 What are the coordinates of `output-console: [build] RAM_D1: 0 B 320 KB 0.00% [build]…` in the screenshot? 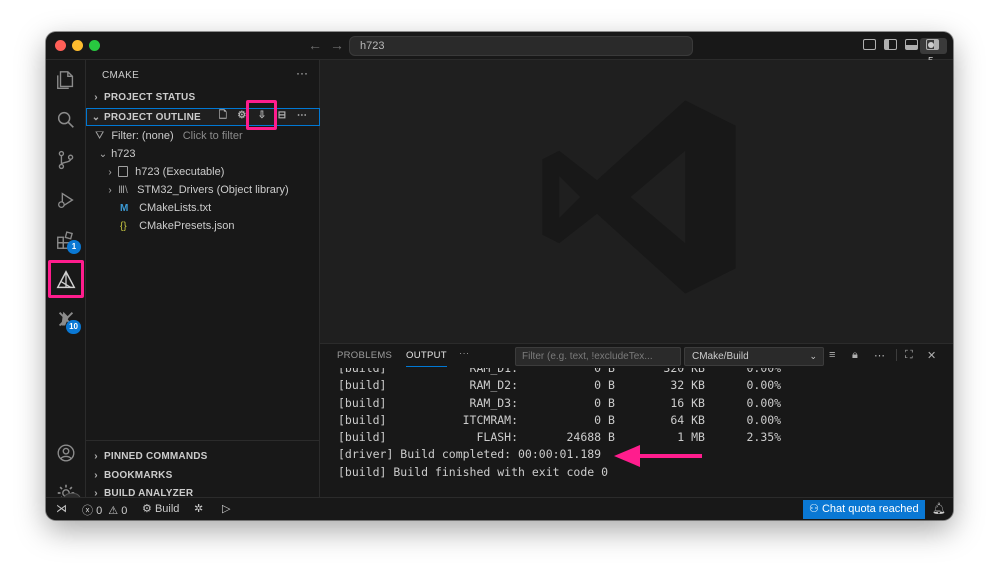 It's located at (638, 432).